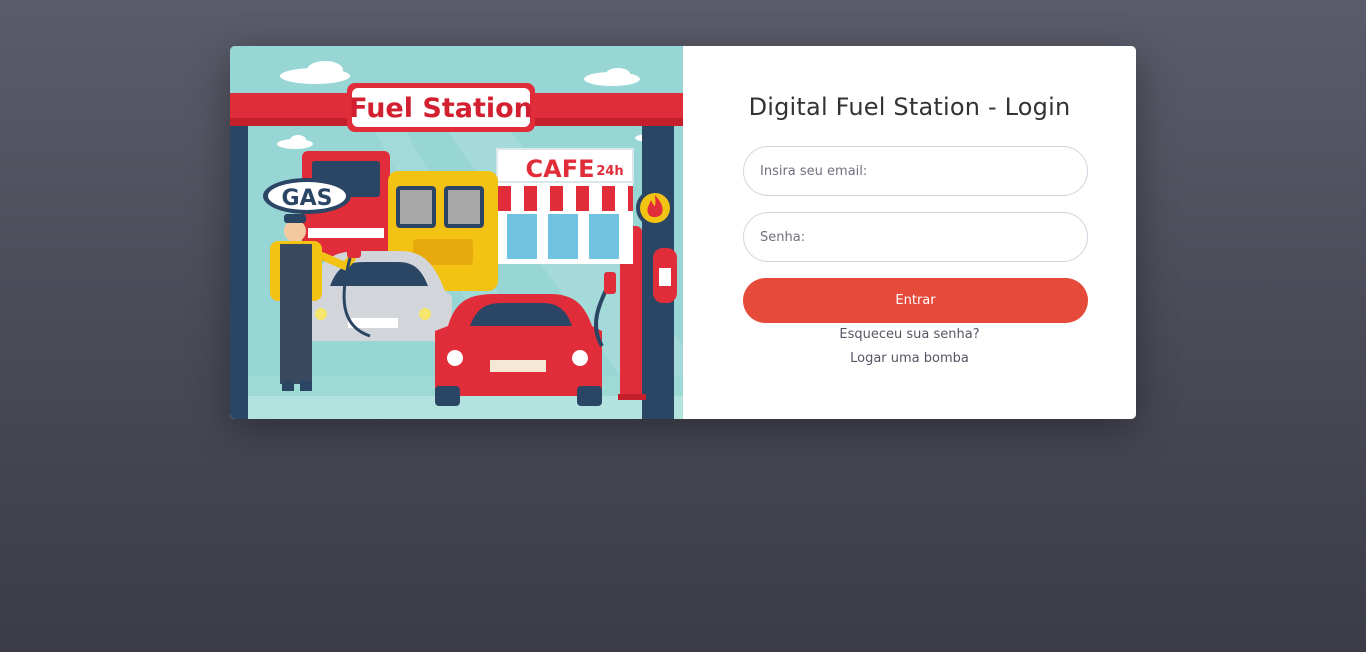 This screenshot has width=1366, height=652. What do you see at coordinates (909, 107) in the screenshot?
I see `page-title: Digital Fuel Station - Login` at bounding box center [909, 107].